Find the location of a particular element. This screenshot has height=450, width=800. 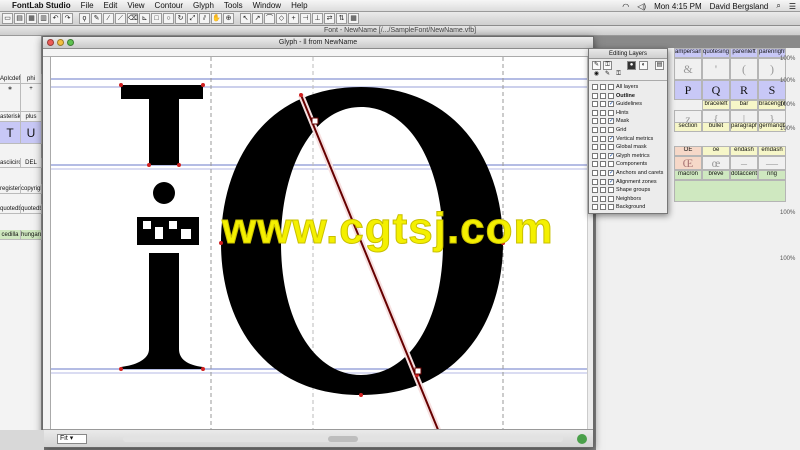

edit-tool-icon: ↗ is located at coordinates (257, 18).